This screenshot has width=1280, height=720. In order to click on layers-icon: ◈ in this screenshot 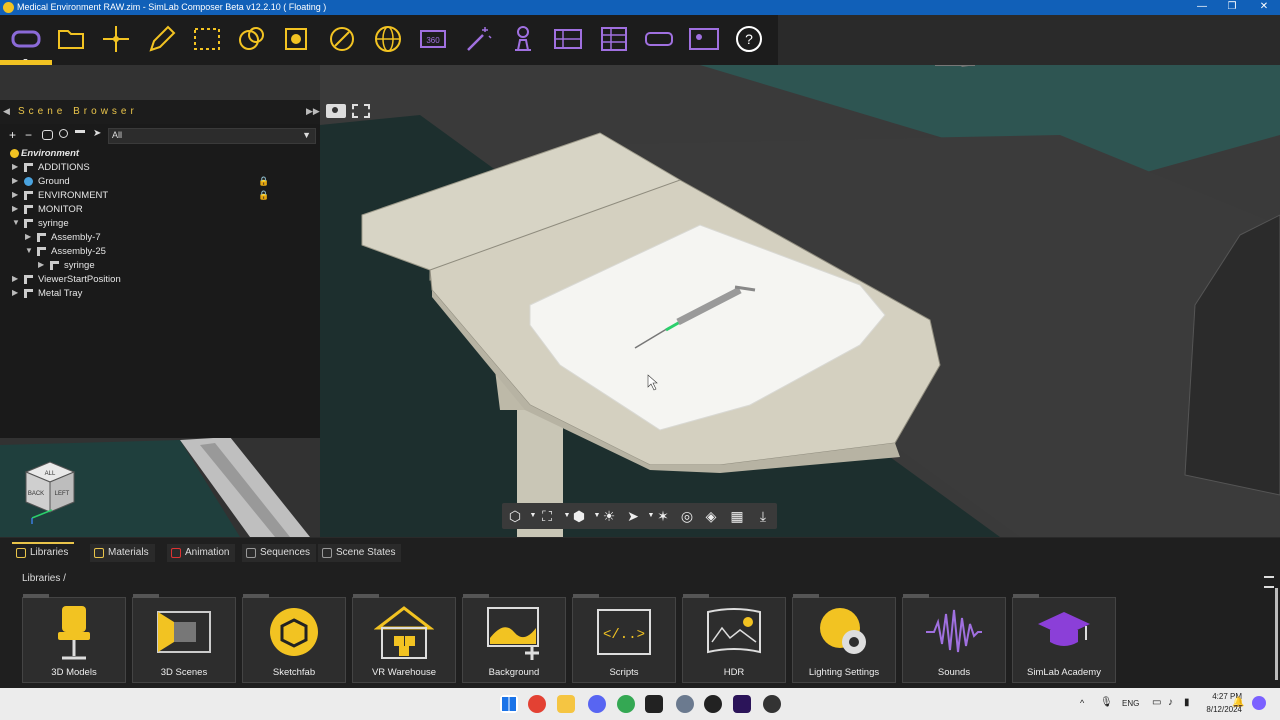, I will do `click(711, 516)`.